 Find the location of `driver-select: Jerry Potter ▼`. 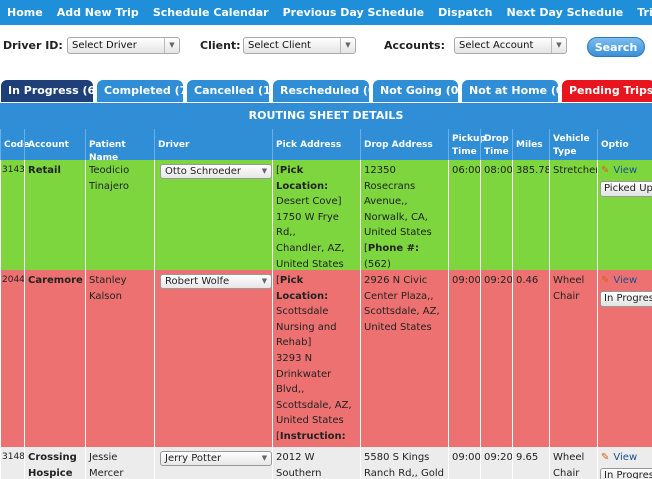

driver-select: Jerry Potter ▼ is located at coordinates (216, 458).